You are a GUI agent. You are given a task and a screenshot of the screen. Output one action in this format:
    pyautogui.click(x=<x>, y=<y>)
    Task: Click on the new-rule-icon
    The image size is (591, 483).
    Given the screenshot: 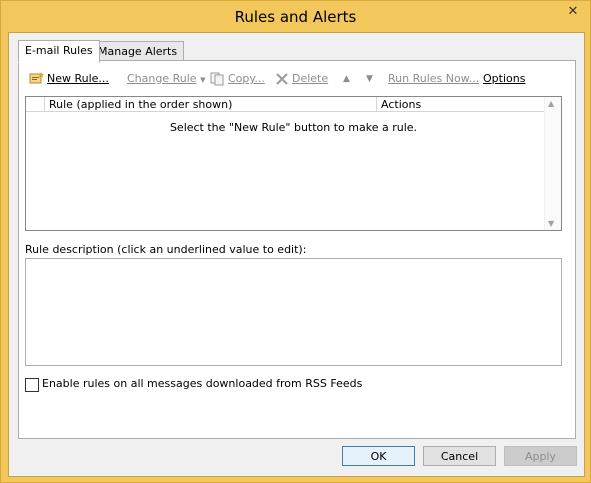 What is the action you would take?
    pyautogui.click(x=37, y=79)
    